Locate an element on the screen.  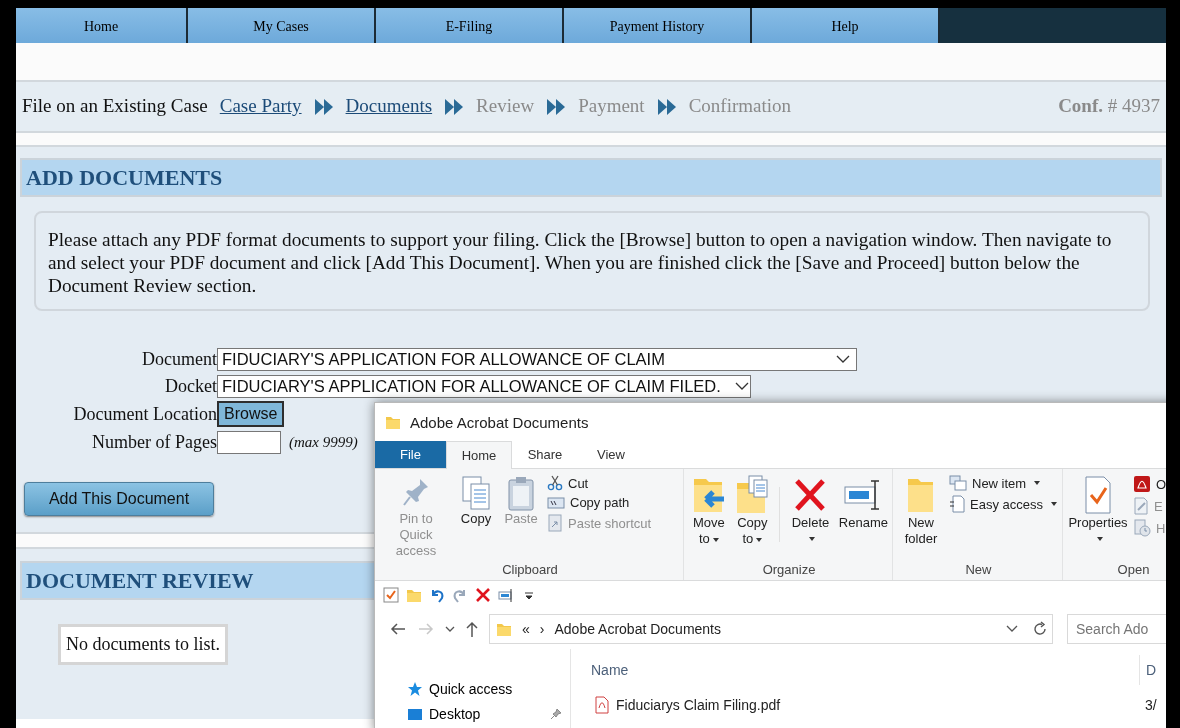
search-field: Search Ado is located at coordinates (1116, 629).